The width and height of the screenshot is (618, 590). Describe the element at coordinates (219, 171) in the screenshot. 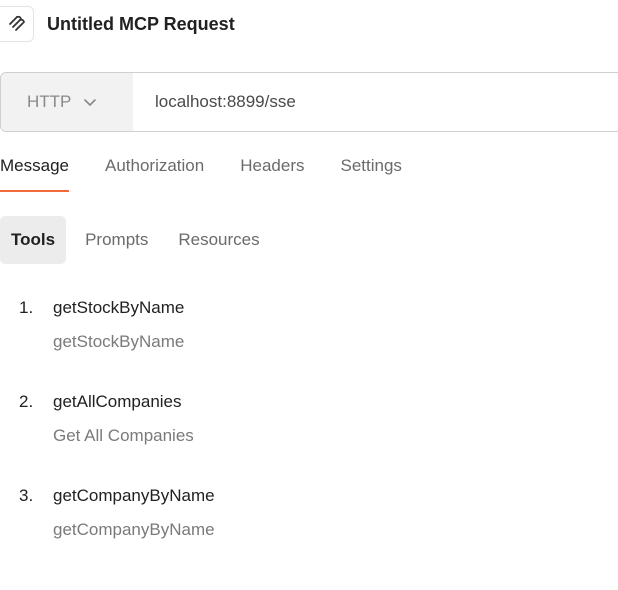

I see `request-tabs: Message Authorization Headers Settings` at that location.